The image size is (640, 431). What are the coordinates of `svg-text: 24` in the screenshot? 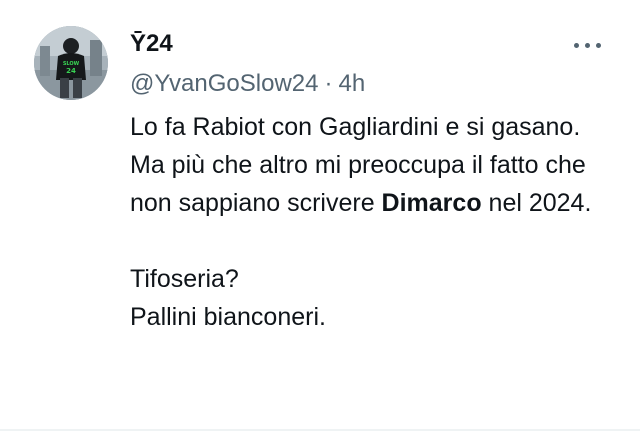 It's located at (71, 71).